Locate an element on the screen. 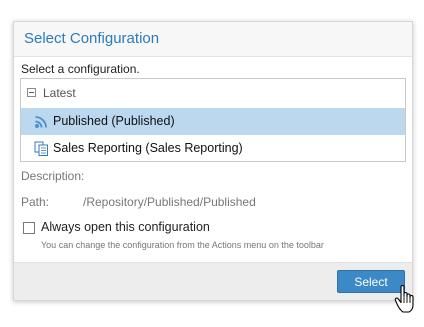 This screenshot has height=327, width=424. tree-item-sales-reporting: Sales Reporting (Sales Reporting) is located at coordinates (213, 148).